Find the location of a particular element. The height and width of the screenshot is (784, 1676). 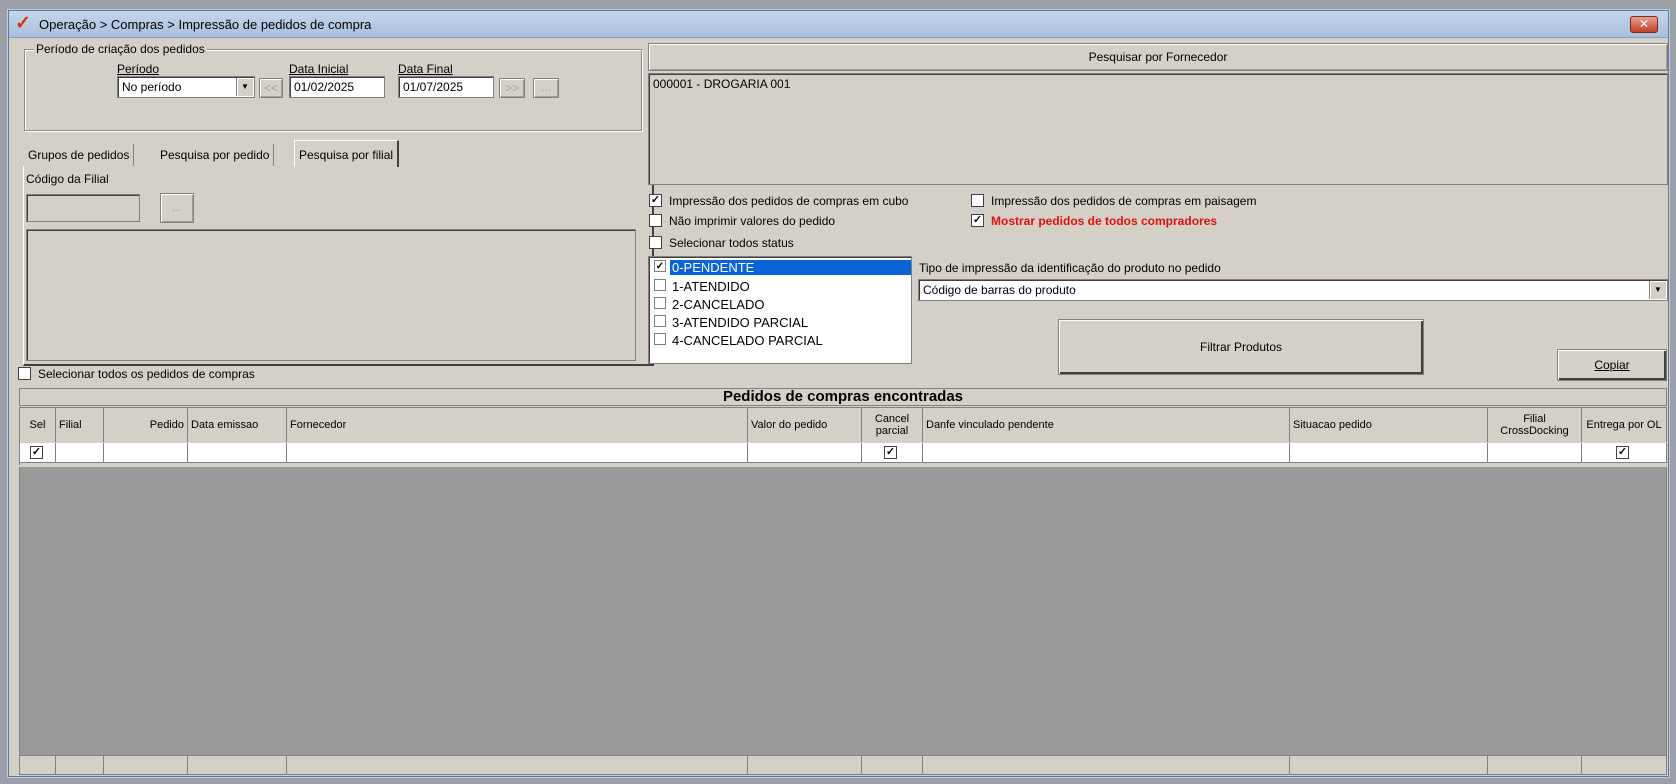

cubo-checkbox: ✓ is located at coordinates (655, 200).